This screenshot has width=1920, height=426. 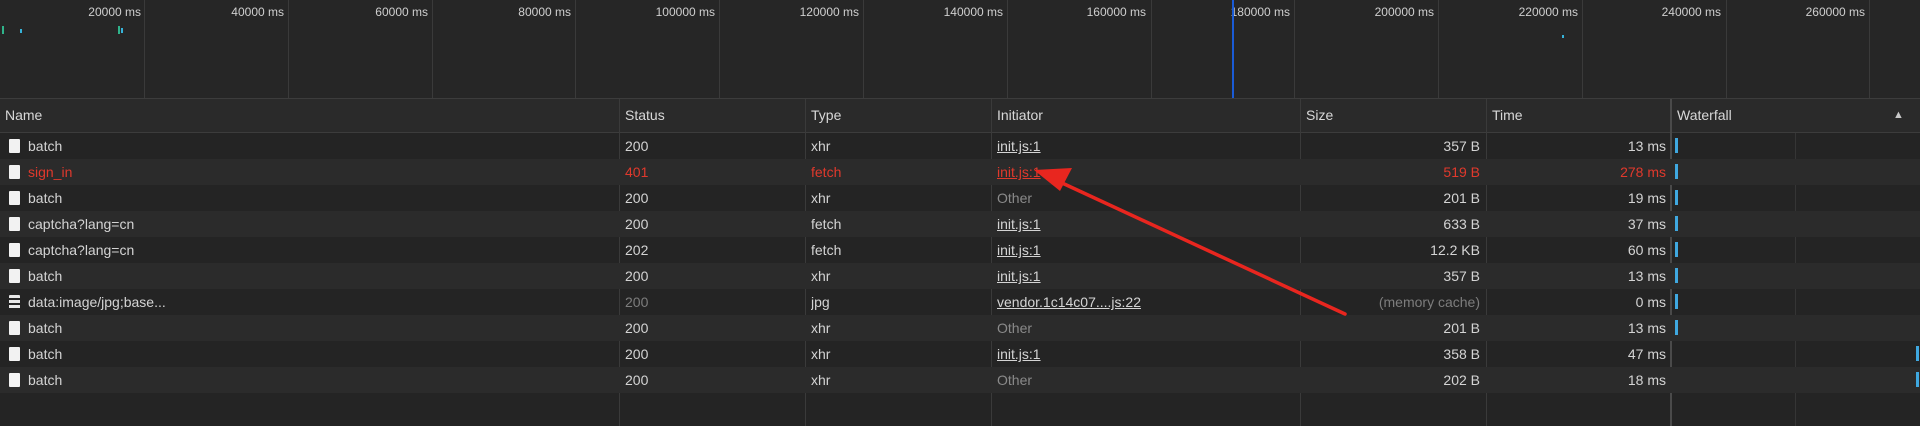 What do you see at coordinates (1548, 12) in the screenshot?
I see `tick-label: 220000 ms` at bounding box center [1548, 12].